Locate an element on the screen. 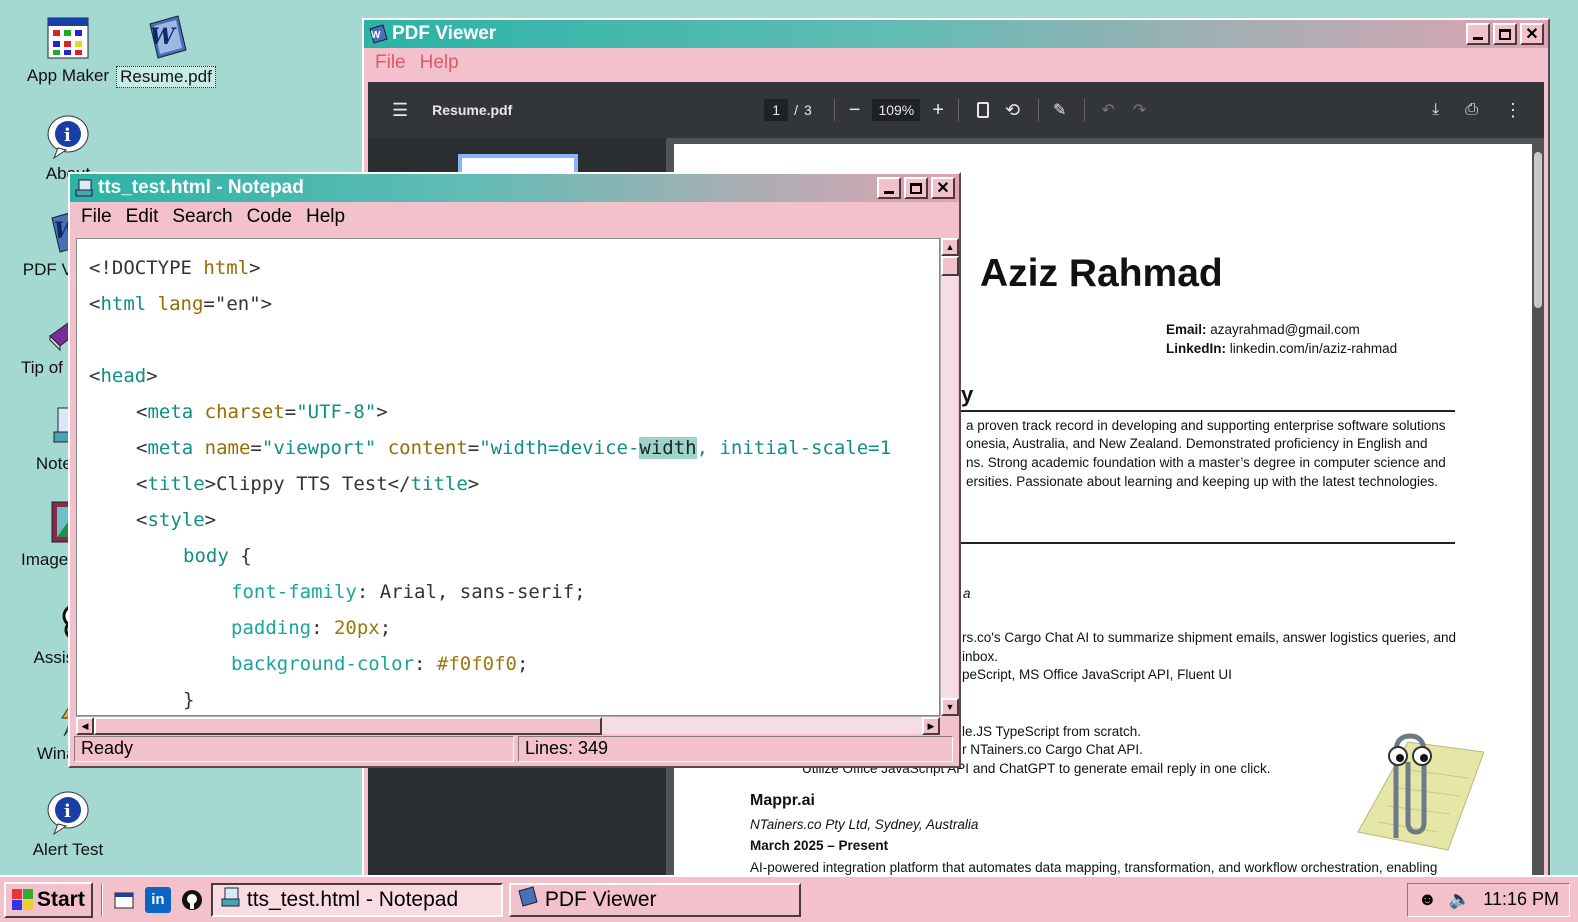 The image size is (1578, 922). start-label: Start is located at coordinates (61, 899).